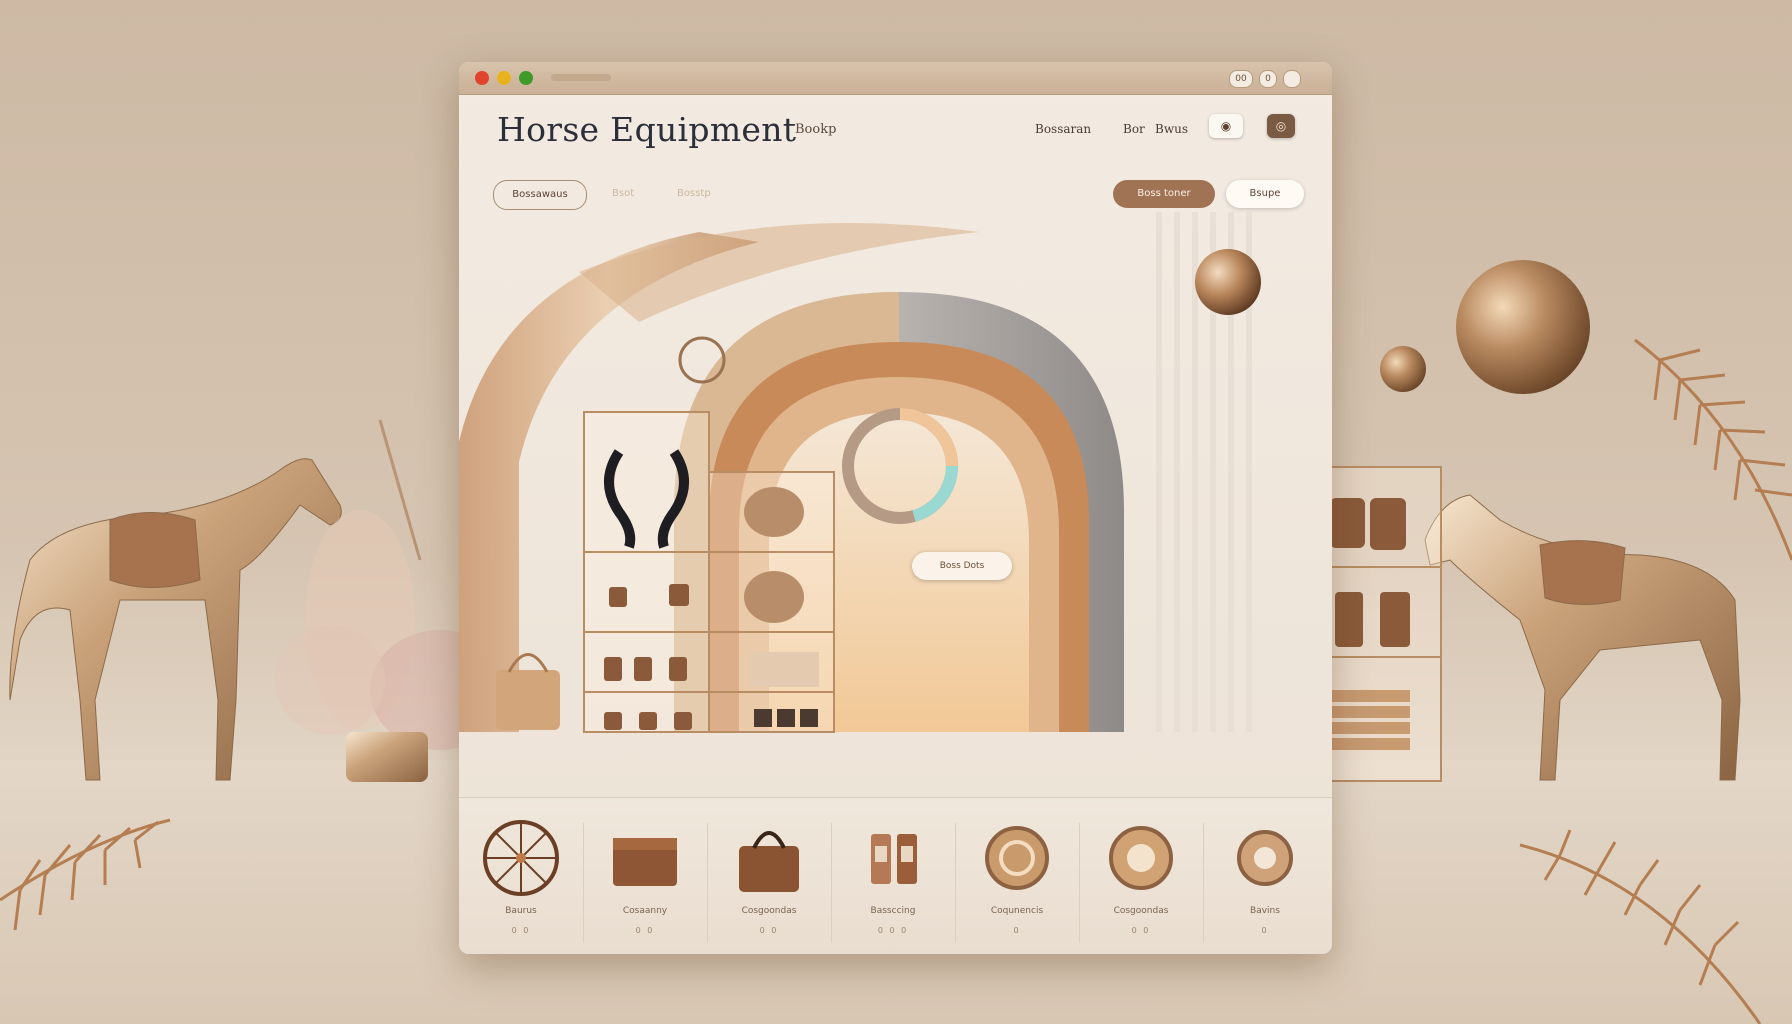 The height and width of the screenshot is (1024, 1792). I want to click on user-icon: ◉, so click(1226, 126).